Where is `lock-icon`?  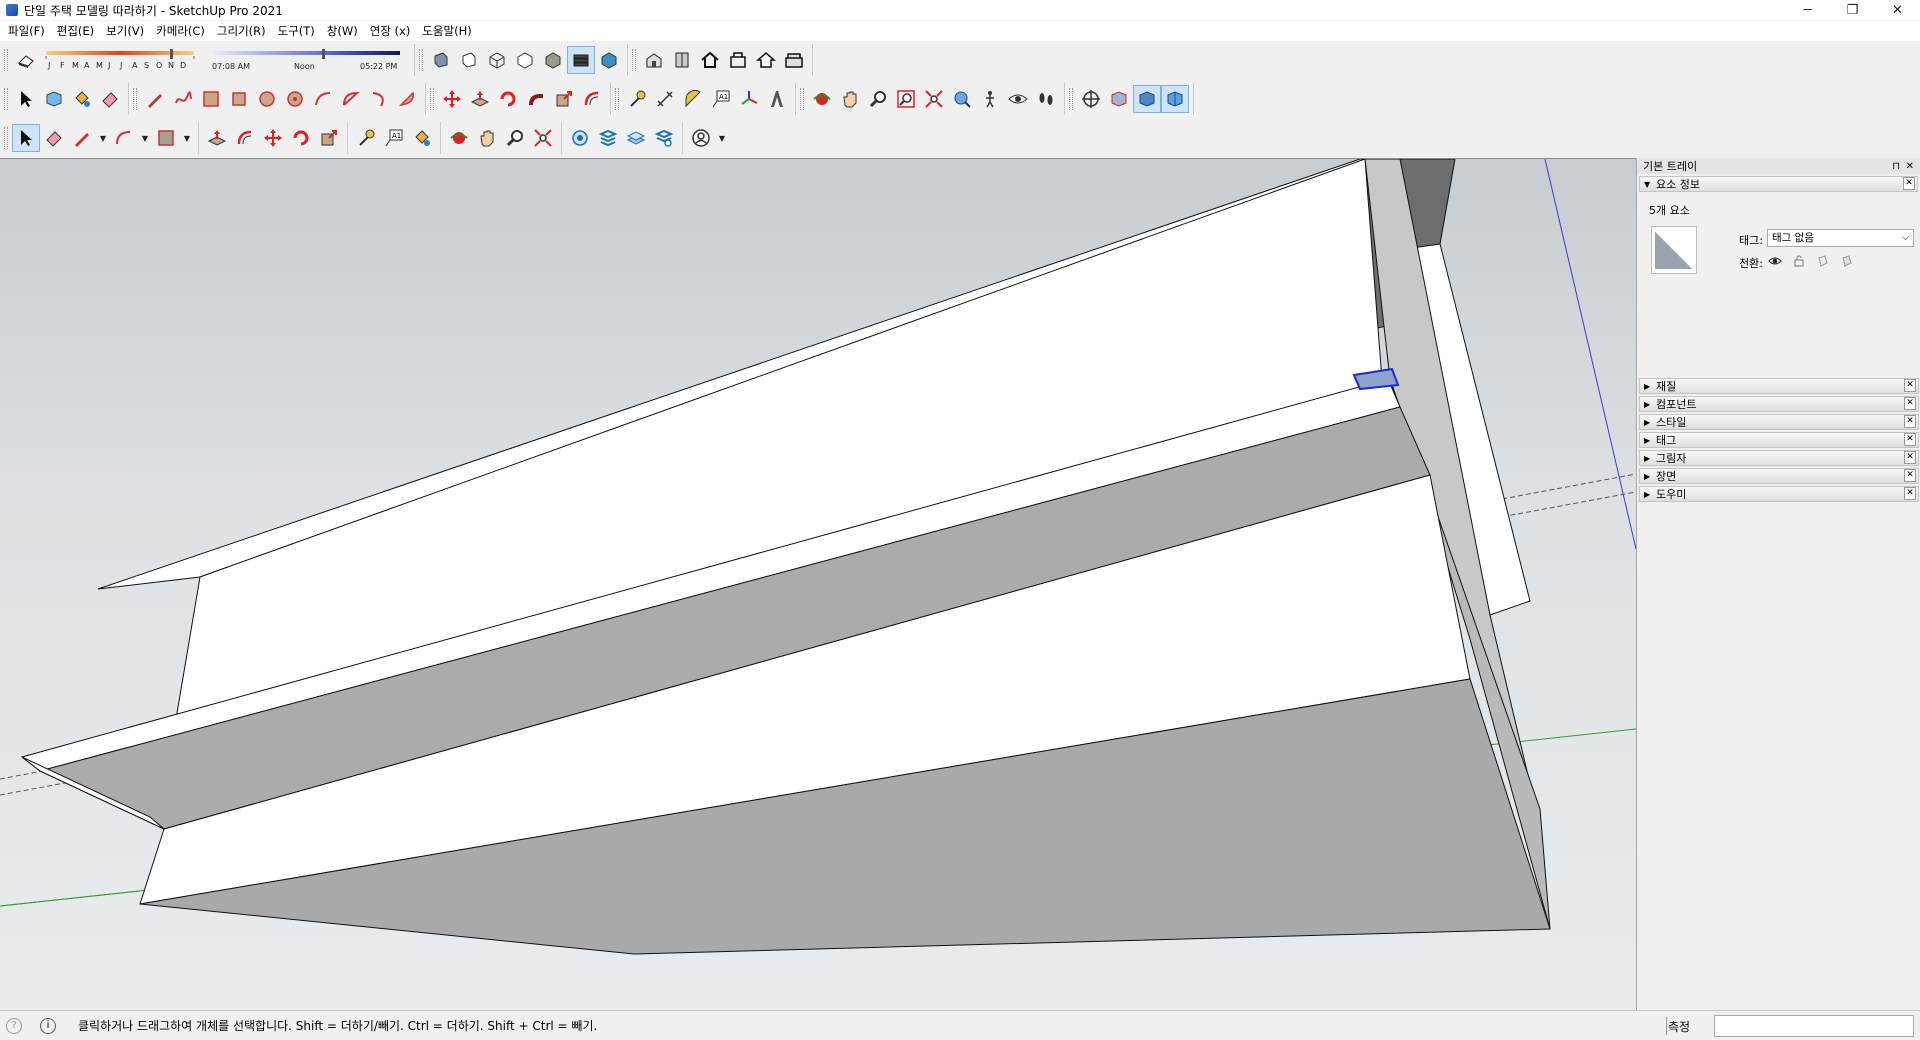 lock-icon is located at coordinates (1799, 261).